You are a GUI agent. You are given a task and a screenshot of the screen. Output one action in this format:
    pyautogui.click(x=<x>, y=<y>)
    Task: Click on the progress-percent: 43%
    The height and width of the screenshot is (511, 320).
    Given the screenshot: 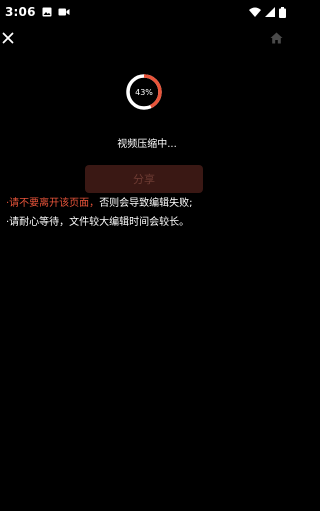 What is the action you would take?
    pyautogui.click(x=144, y=92)
    